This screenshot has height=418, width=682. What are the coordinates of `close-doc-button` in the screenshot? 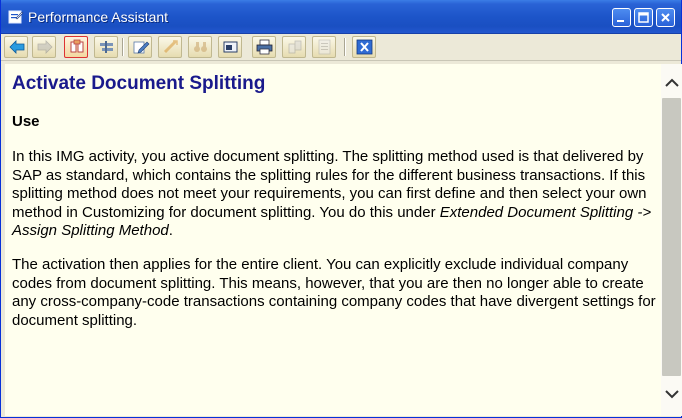 It's located at (364, 47).